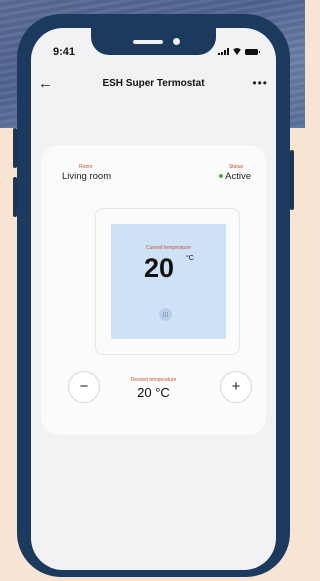  I want to click on status-value: Active, so click(235, 176).